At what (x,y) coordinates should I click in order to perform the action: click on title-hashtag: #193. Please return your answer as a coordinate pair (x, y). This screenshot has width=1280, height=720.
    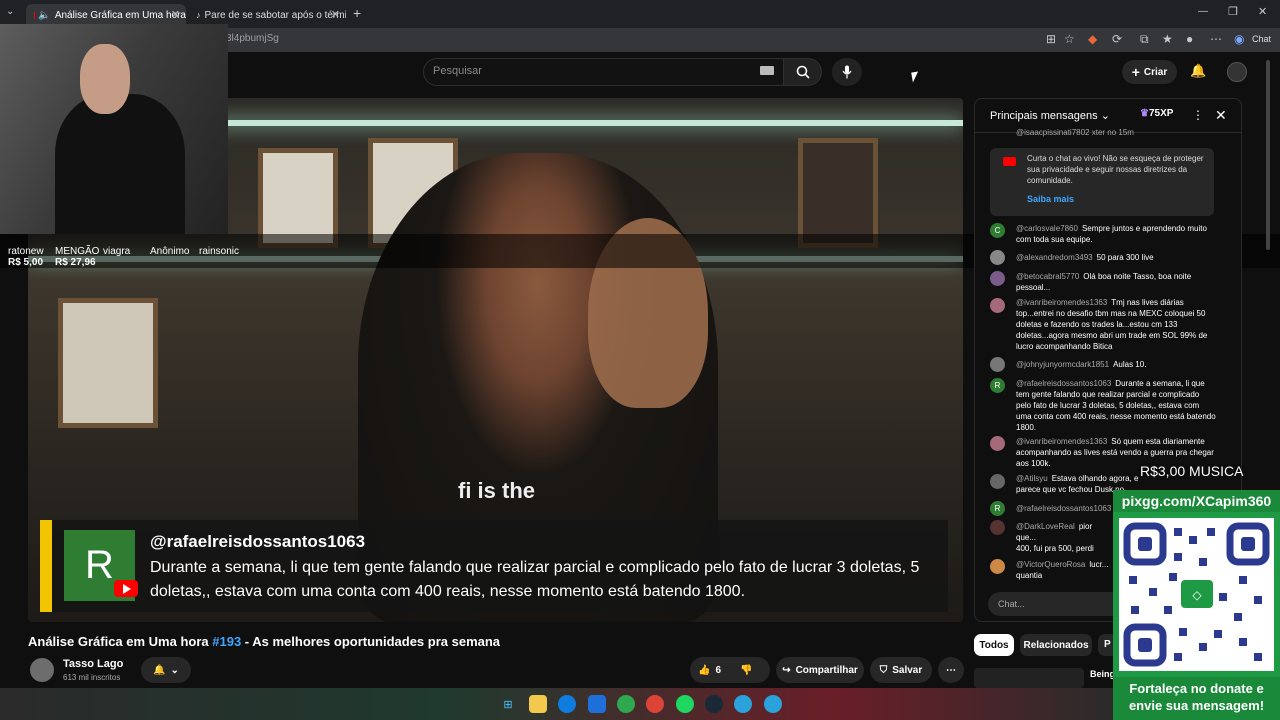
    Looking at the image, I should click on (226, 641).